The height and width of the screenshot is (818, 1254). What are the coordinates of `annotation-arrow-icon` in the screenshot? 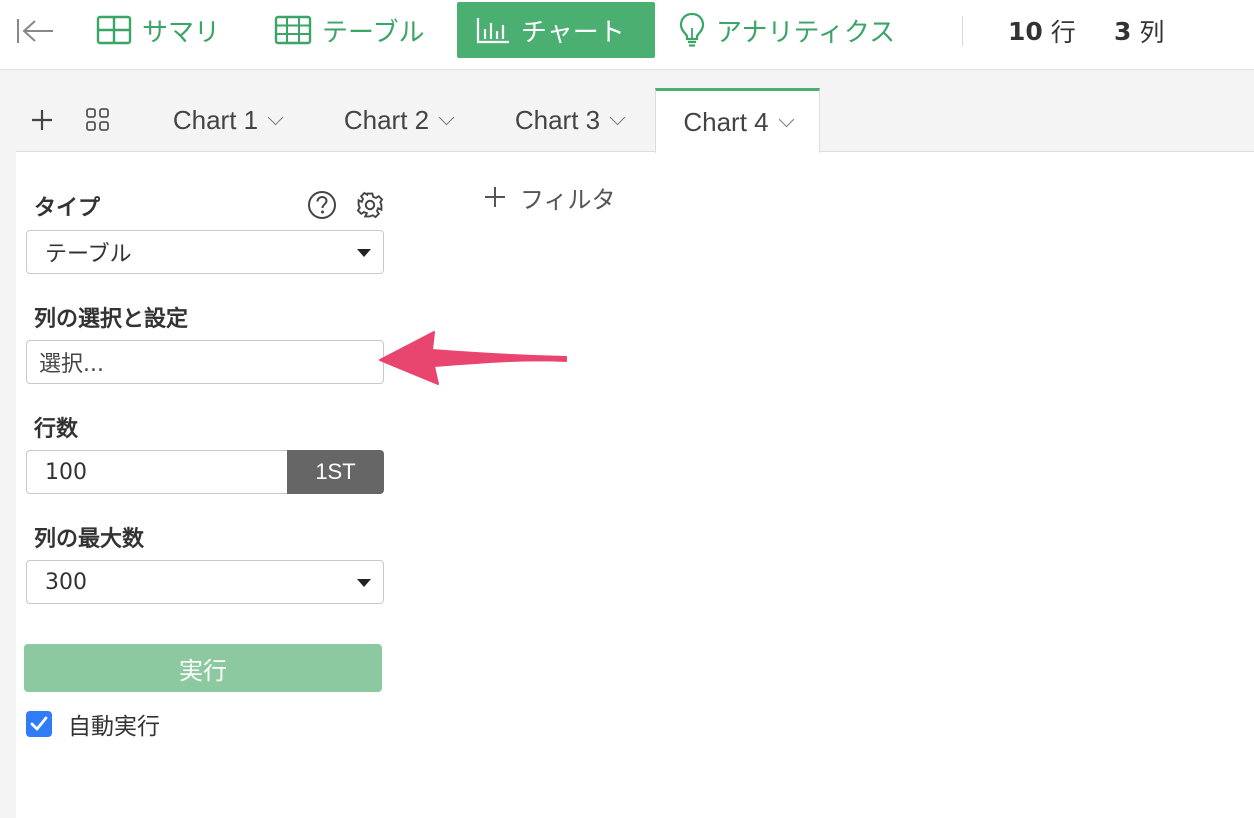 It's located at (473, 358).